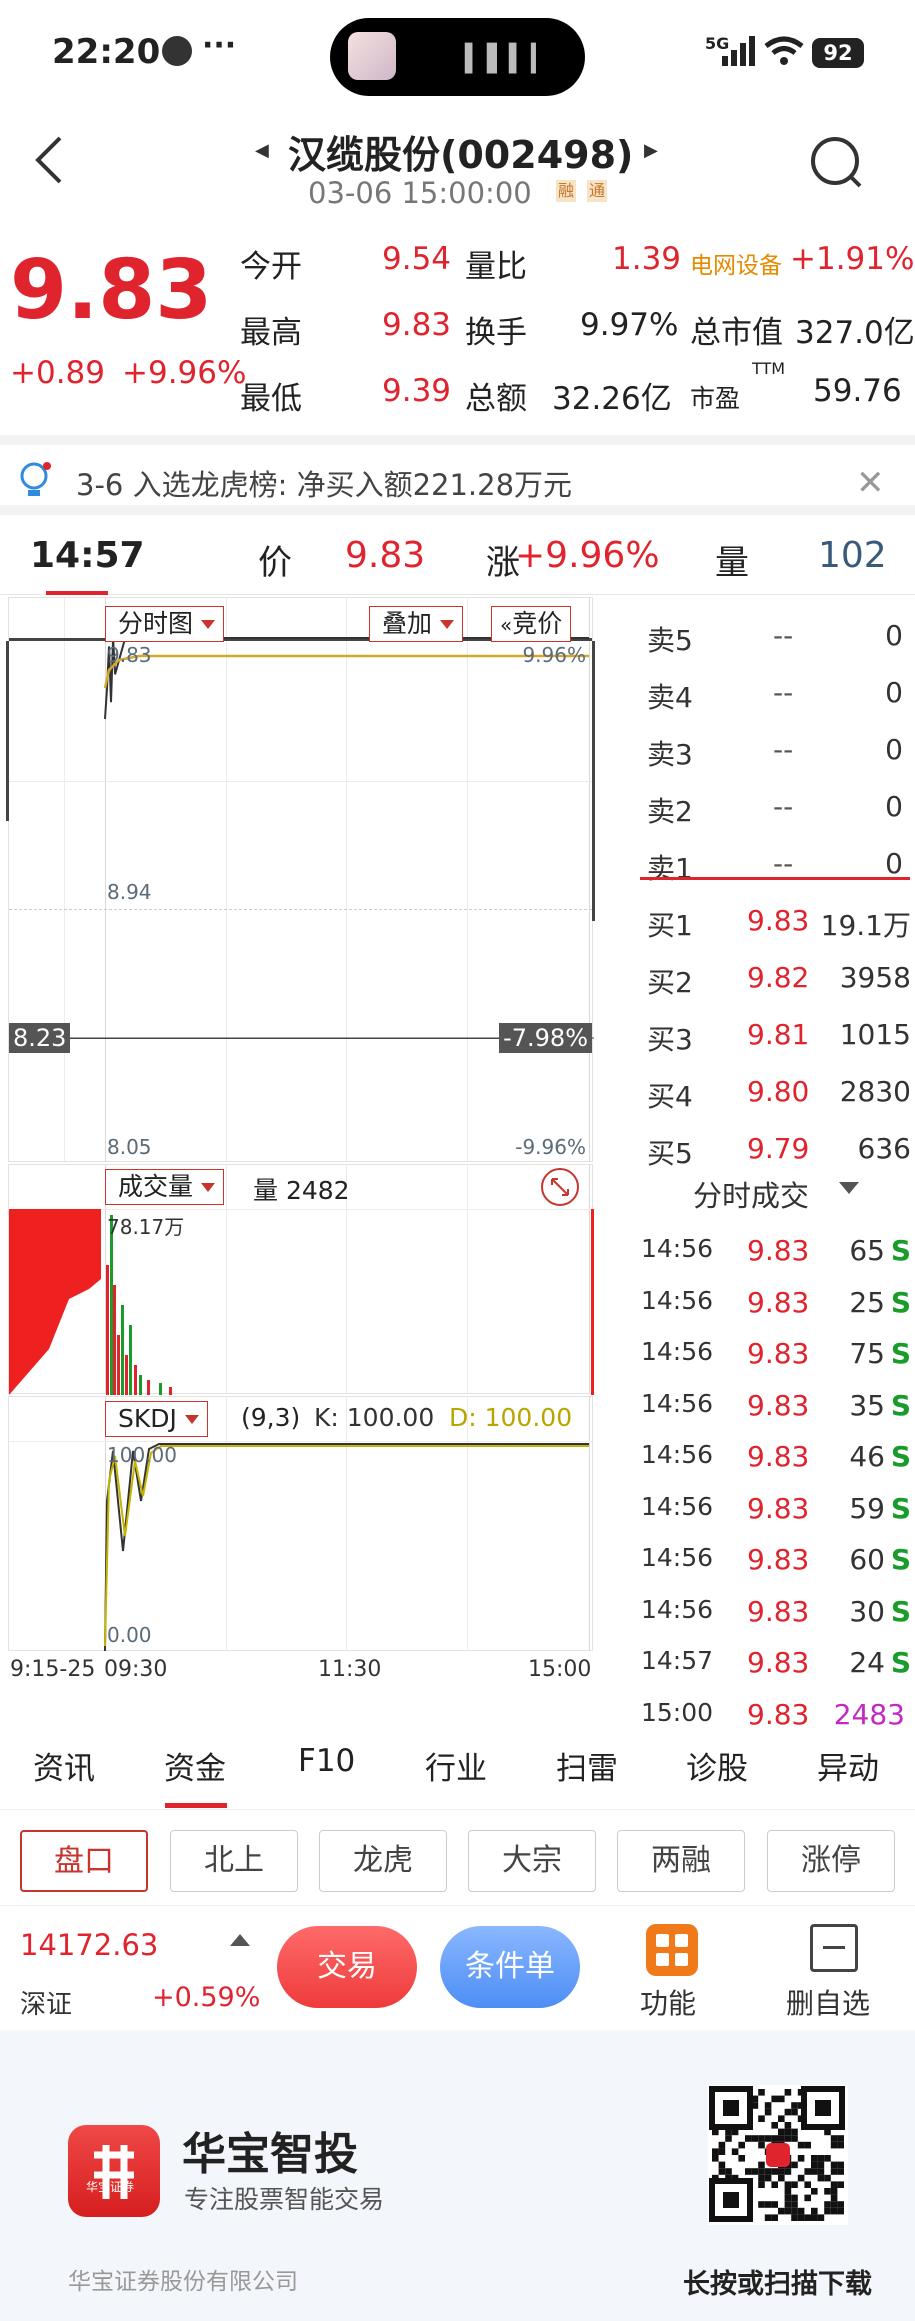 The height and width of the screenshot is (2321, 915). Describe the element at coordinates (457, 1860) in the screenshot. I see `sub-tabs: 盘口 北上 龙虎 大宗 两融 涨停` at that location.